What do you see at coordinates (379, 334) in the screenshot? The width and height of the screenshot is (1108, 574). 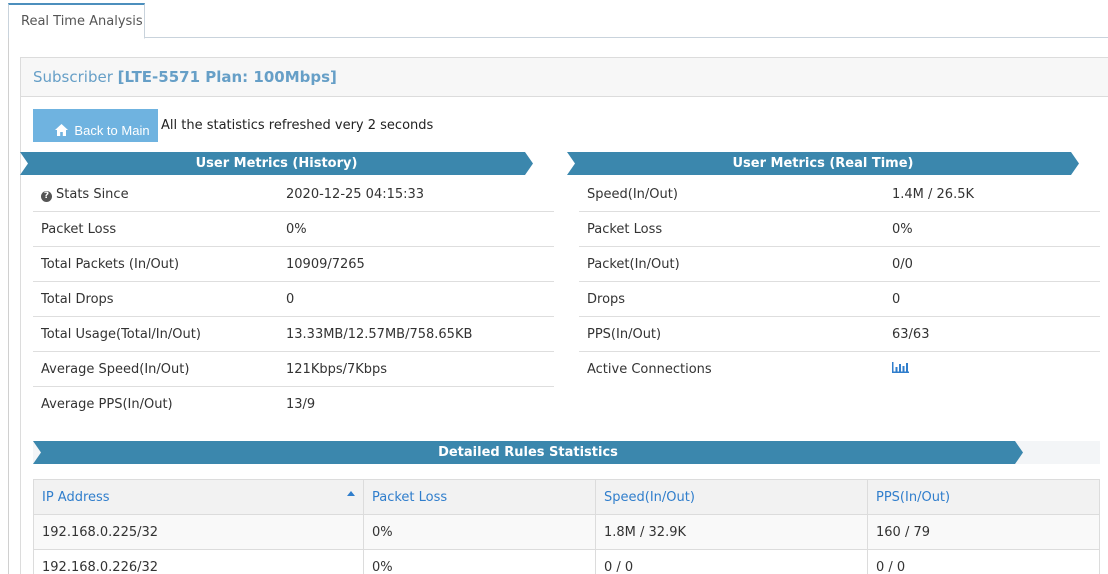 I see `history-row-value: 13.33MB/12.57MB/758.65KB` at bounding box center [379, 334].